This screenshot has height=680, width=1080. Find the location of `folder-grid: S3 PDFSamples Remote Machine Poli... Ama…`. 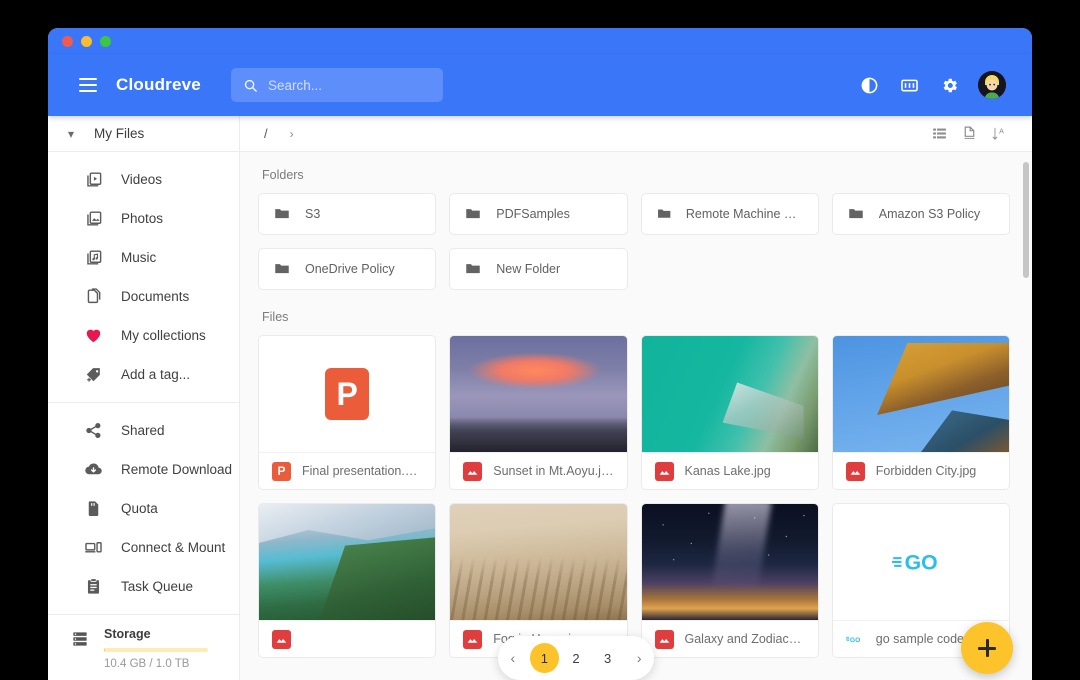

folder-grid: S3 PDFSamples Remote Machine Poli... Ama… is located at coordinates (634, 241).